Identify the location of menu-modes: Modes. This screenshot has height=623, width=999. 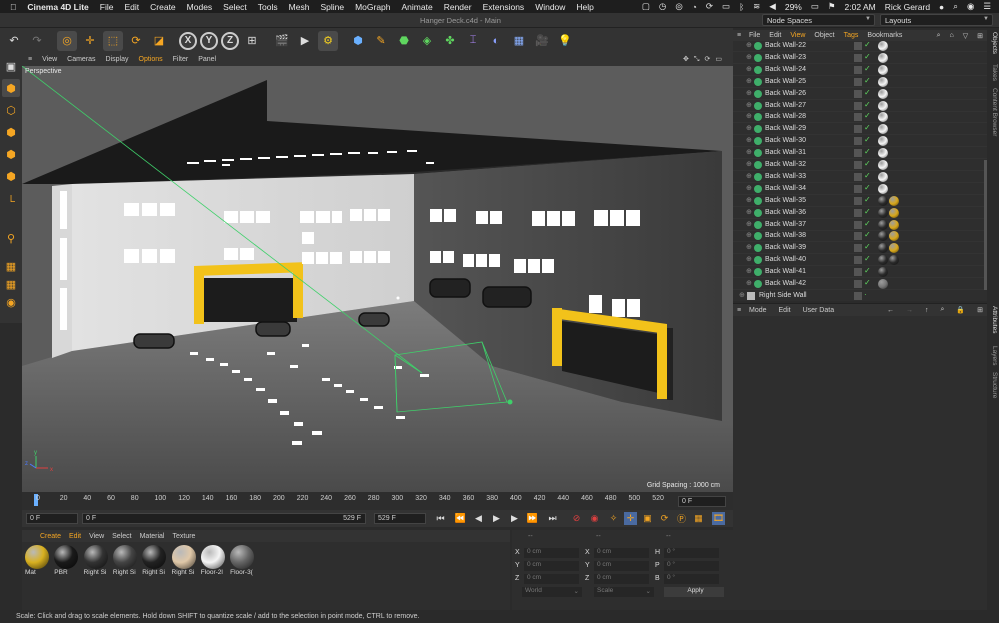
(200, 7).